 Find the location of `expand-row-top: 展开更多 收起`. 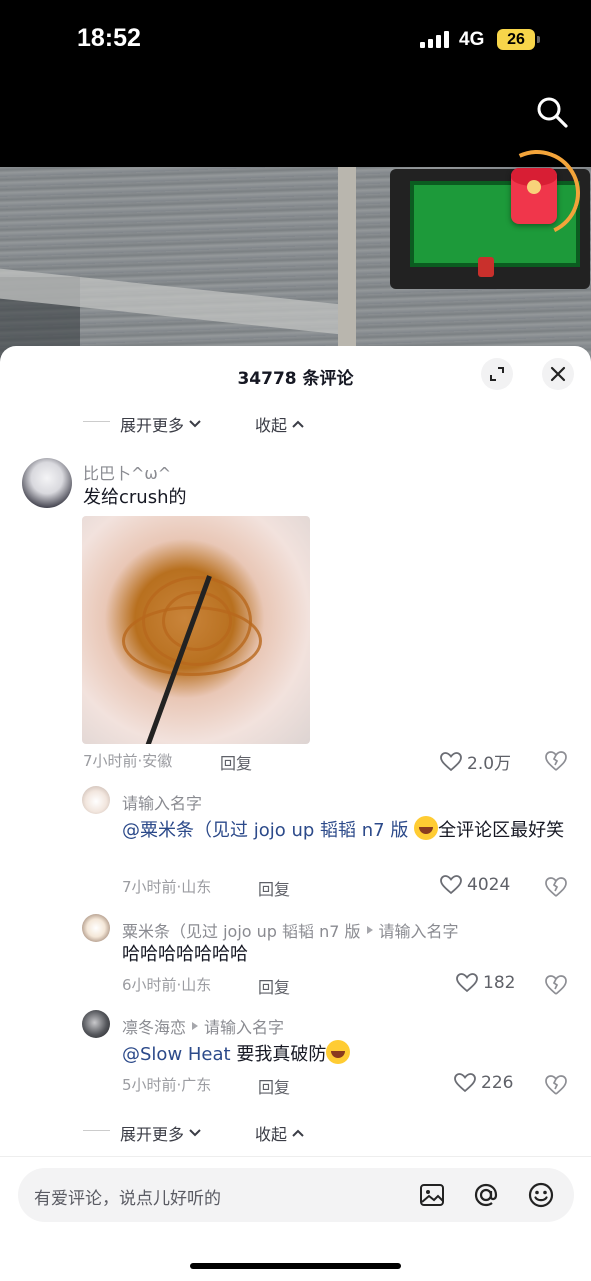

expand-row-top: 展开更多 收起 is located at coordinates (295, 423).